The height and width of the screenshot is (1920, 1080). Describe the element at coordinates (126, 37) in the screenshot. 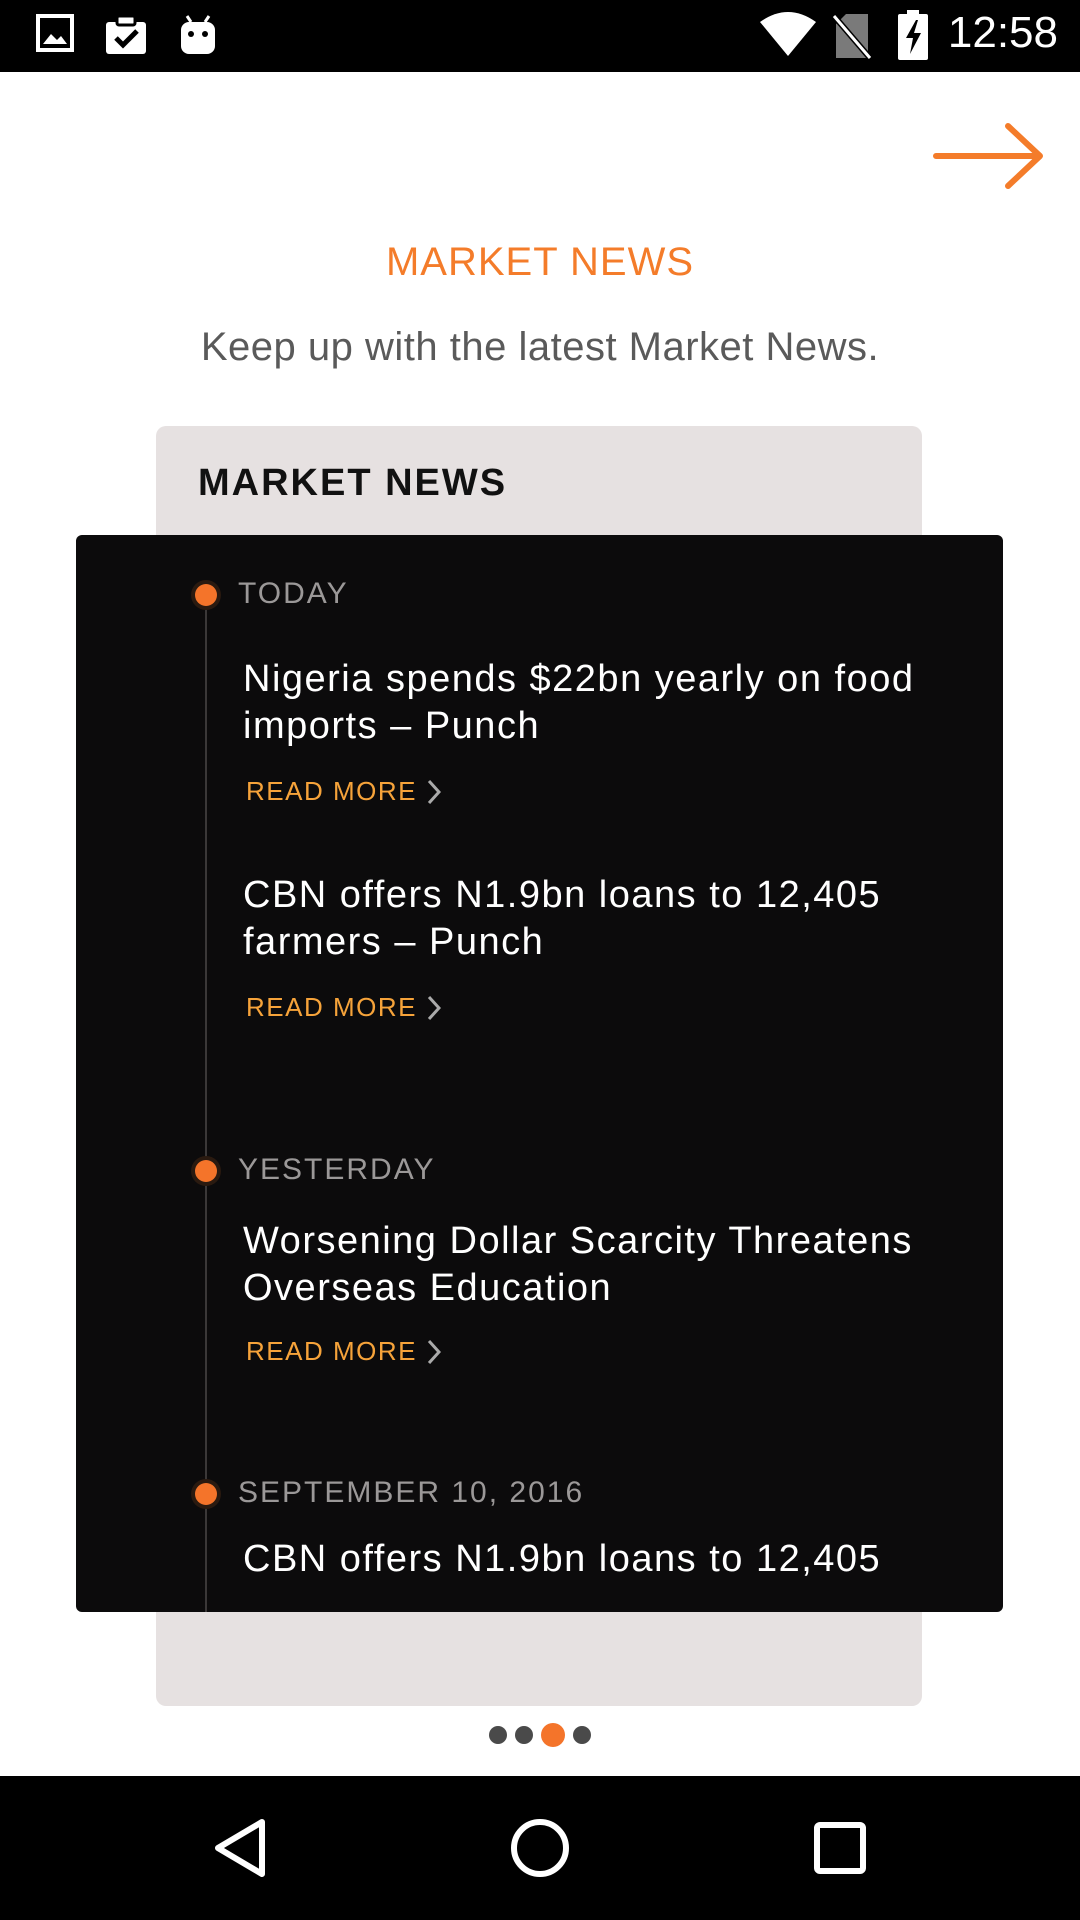

I see `clipboard-check-icon` at that location.